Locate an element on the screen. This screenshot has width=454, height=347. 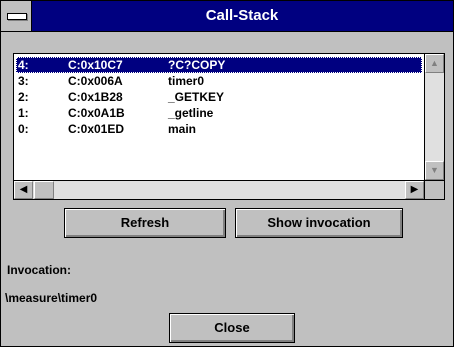
scrollbar-corner is located at coordinates (434, 189).